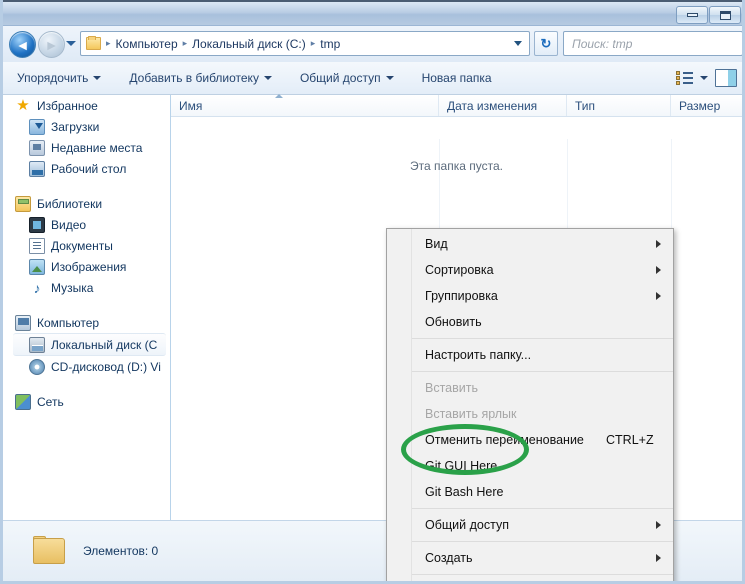 The image size is (745, 584). What do you see at coordinates (70, 203) in the screenshot?
I see `sidebar-label: Библиотеки` at bounding box center [70, 203].